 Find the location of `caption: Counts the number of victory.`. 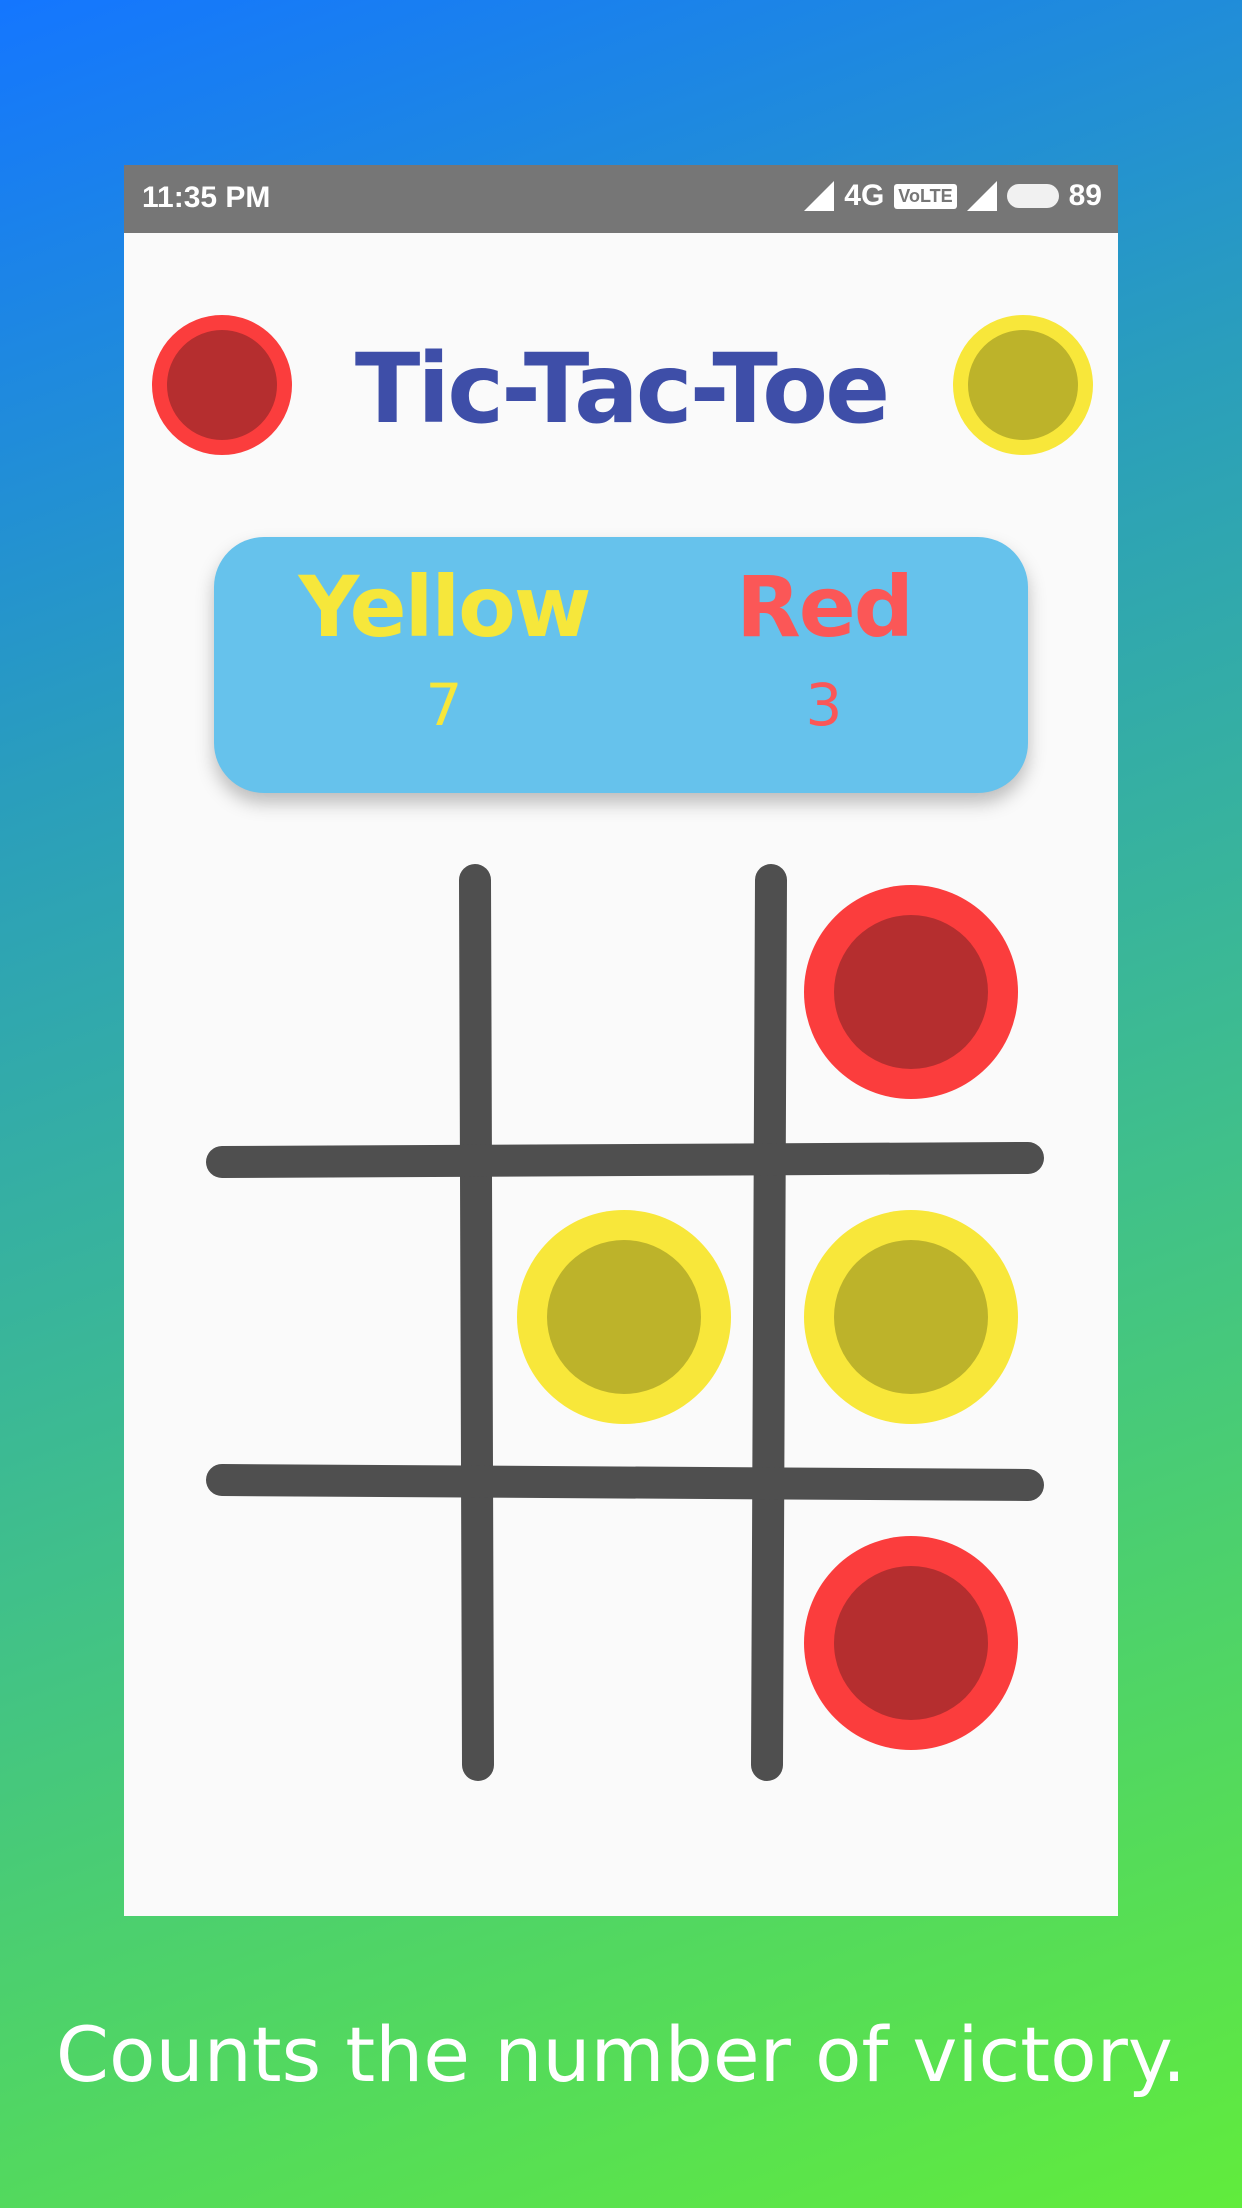

caption: Counts the number of victory. is located at coordinates (621, 2054).